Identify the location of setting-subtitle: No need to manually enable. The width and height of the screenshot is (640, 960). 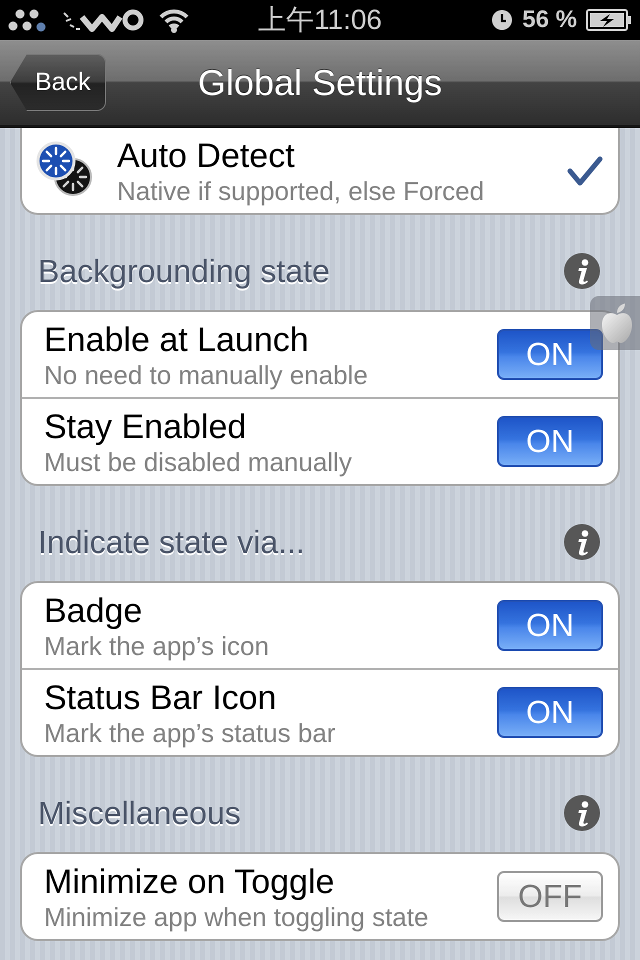
(206, 375).